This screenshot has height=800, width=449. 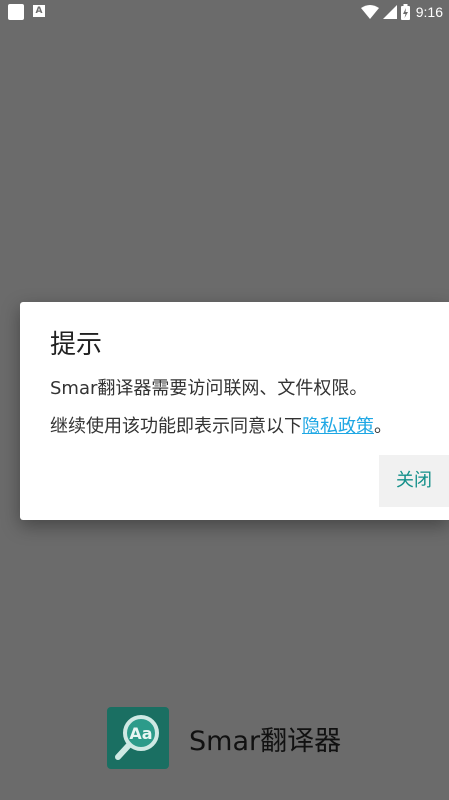 I want to click on dialog-message-prefix: 继续使用该功能即表示同意以下, so click(x=176, y=426).